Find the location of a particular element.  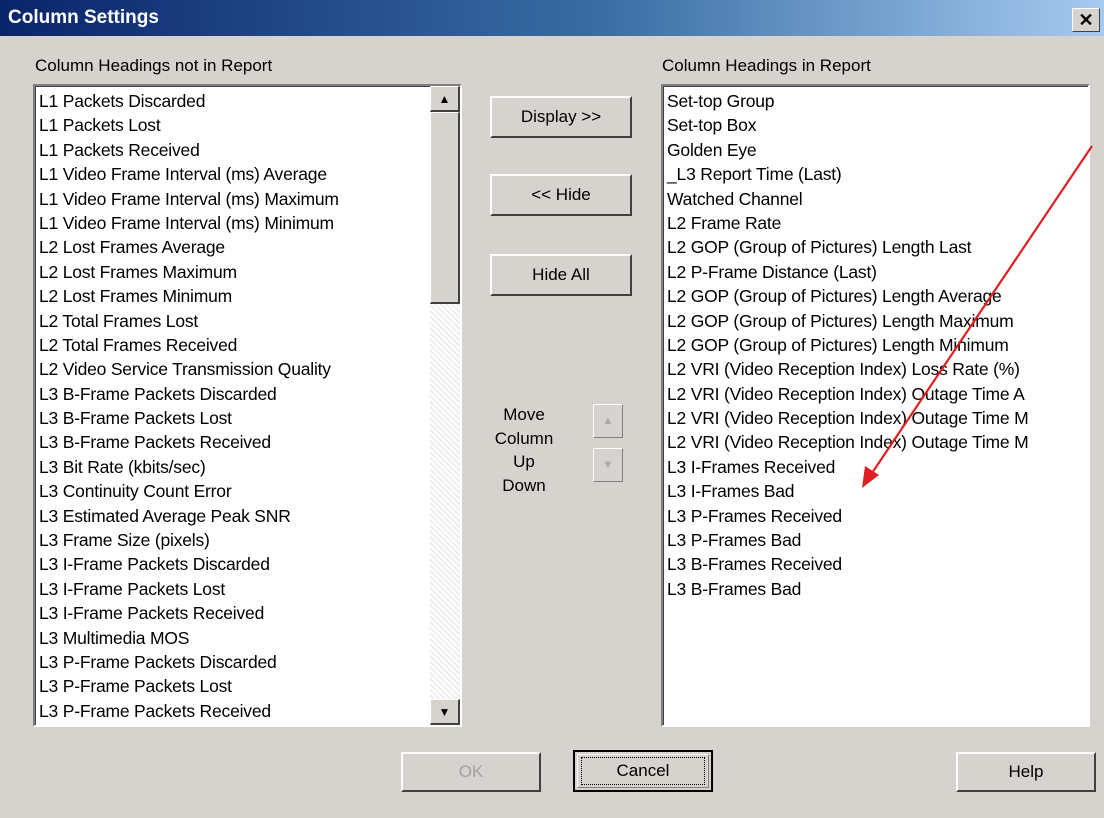

arrow-line is located at coordinates (981, 311).